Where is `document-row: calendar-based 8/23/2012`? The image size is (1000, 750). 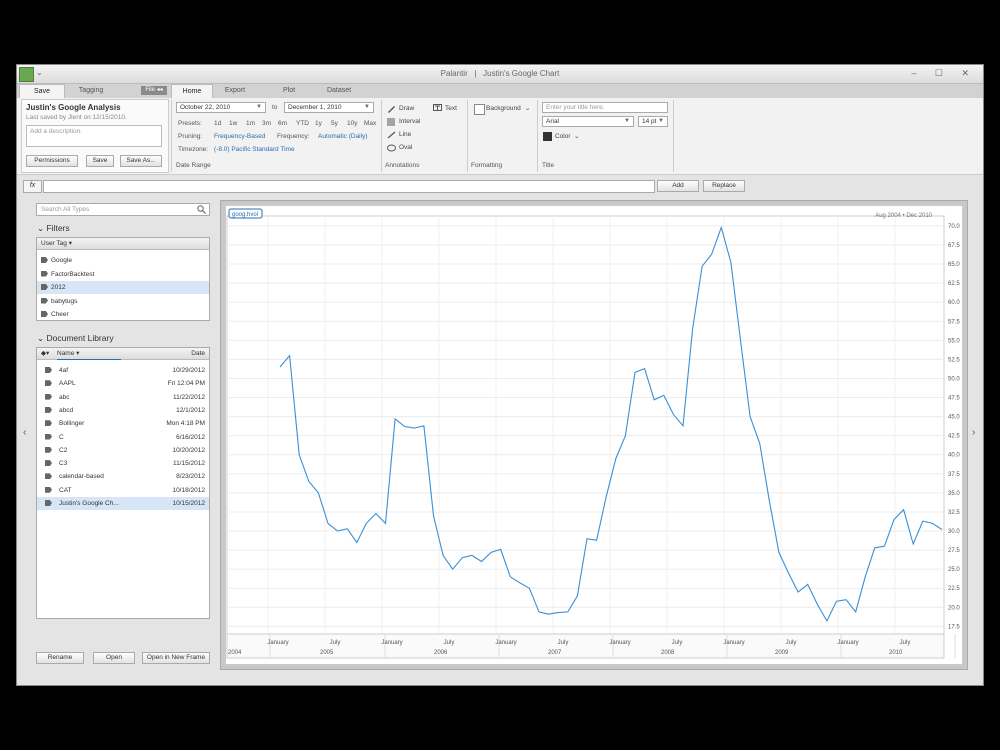
document-row: calendar-based 8/23/2012 is located at coordinates (123, 476).